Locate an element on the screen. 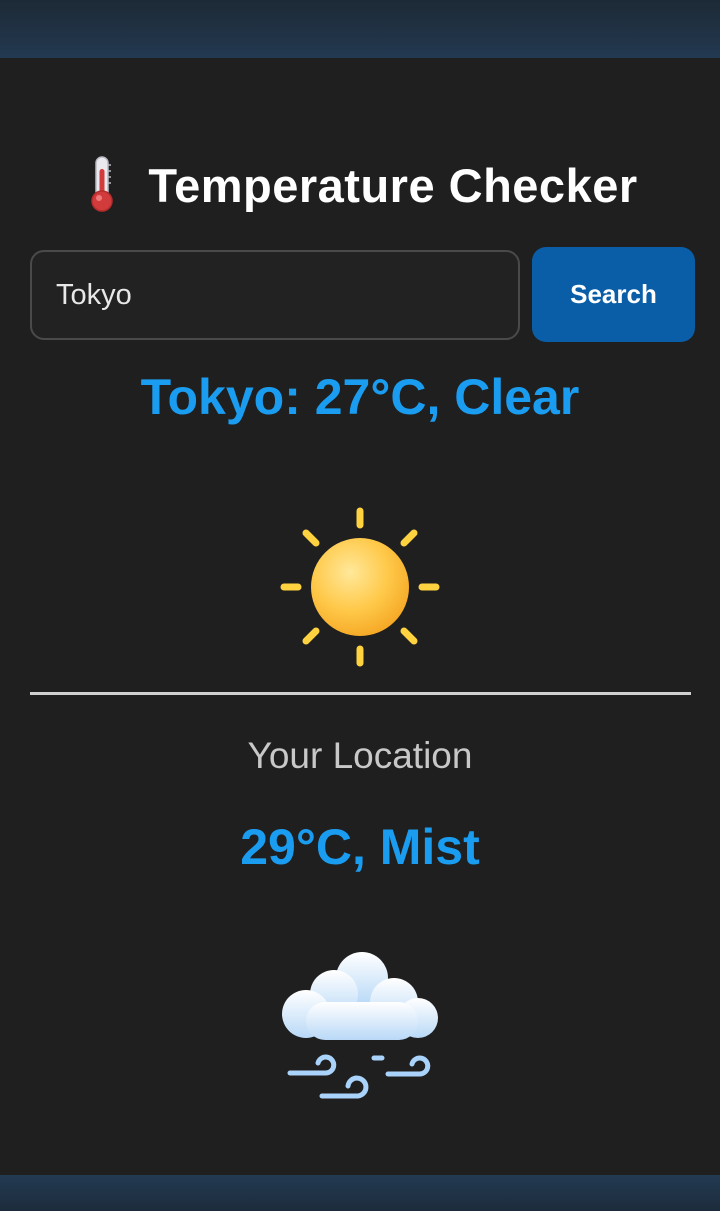 The width and height of the screenshot is (720, 1211). section-divider is located at coordinates (360, 693).